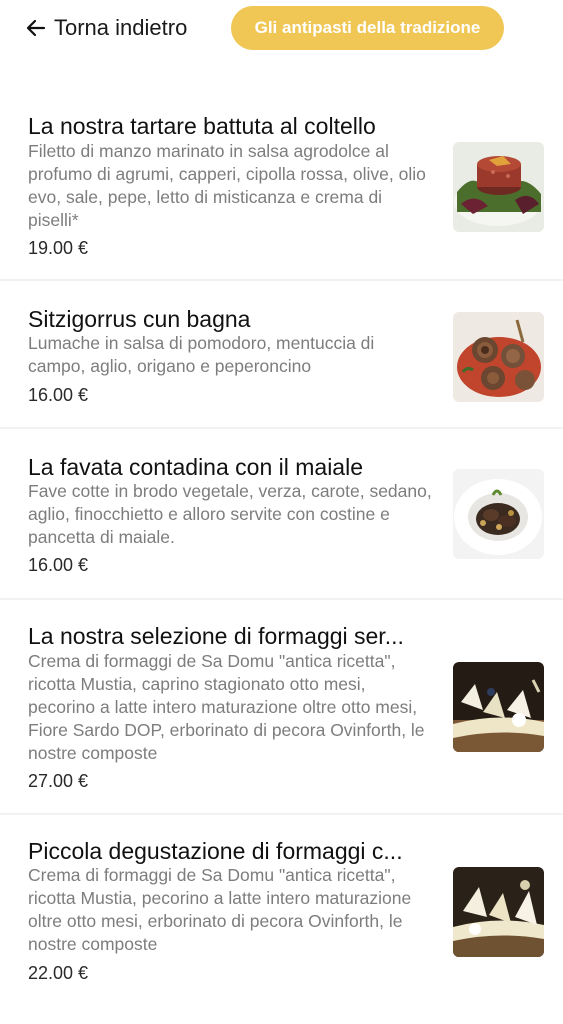 The height and width of the screenshot is (1024, 563). What do you see at coordinates (498, 357) in the screenshot?
I see `snails-photo` at bounding box center [498, 357].